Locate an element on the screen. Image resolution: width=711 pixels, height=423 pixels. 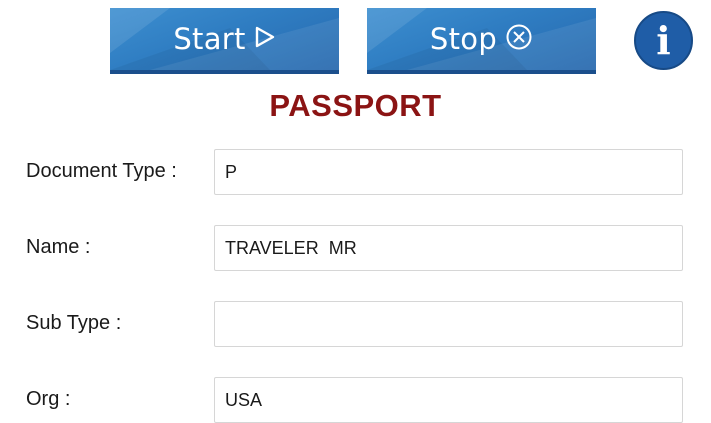
start-button-label: Start is located at coordinates (209, 39).